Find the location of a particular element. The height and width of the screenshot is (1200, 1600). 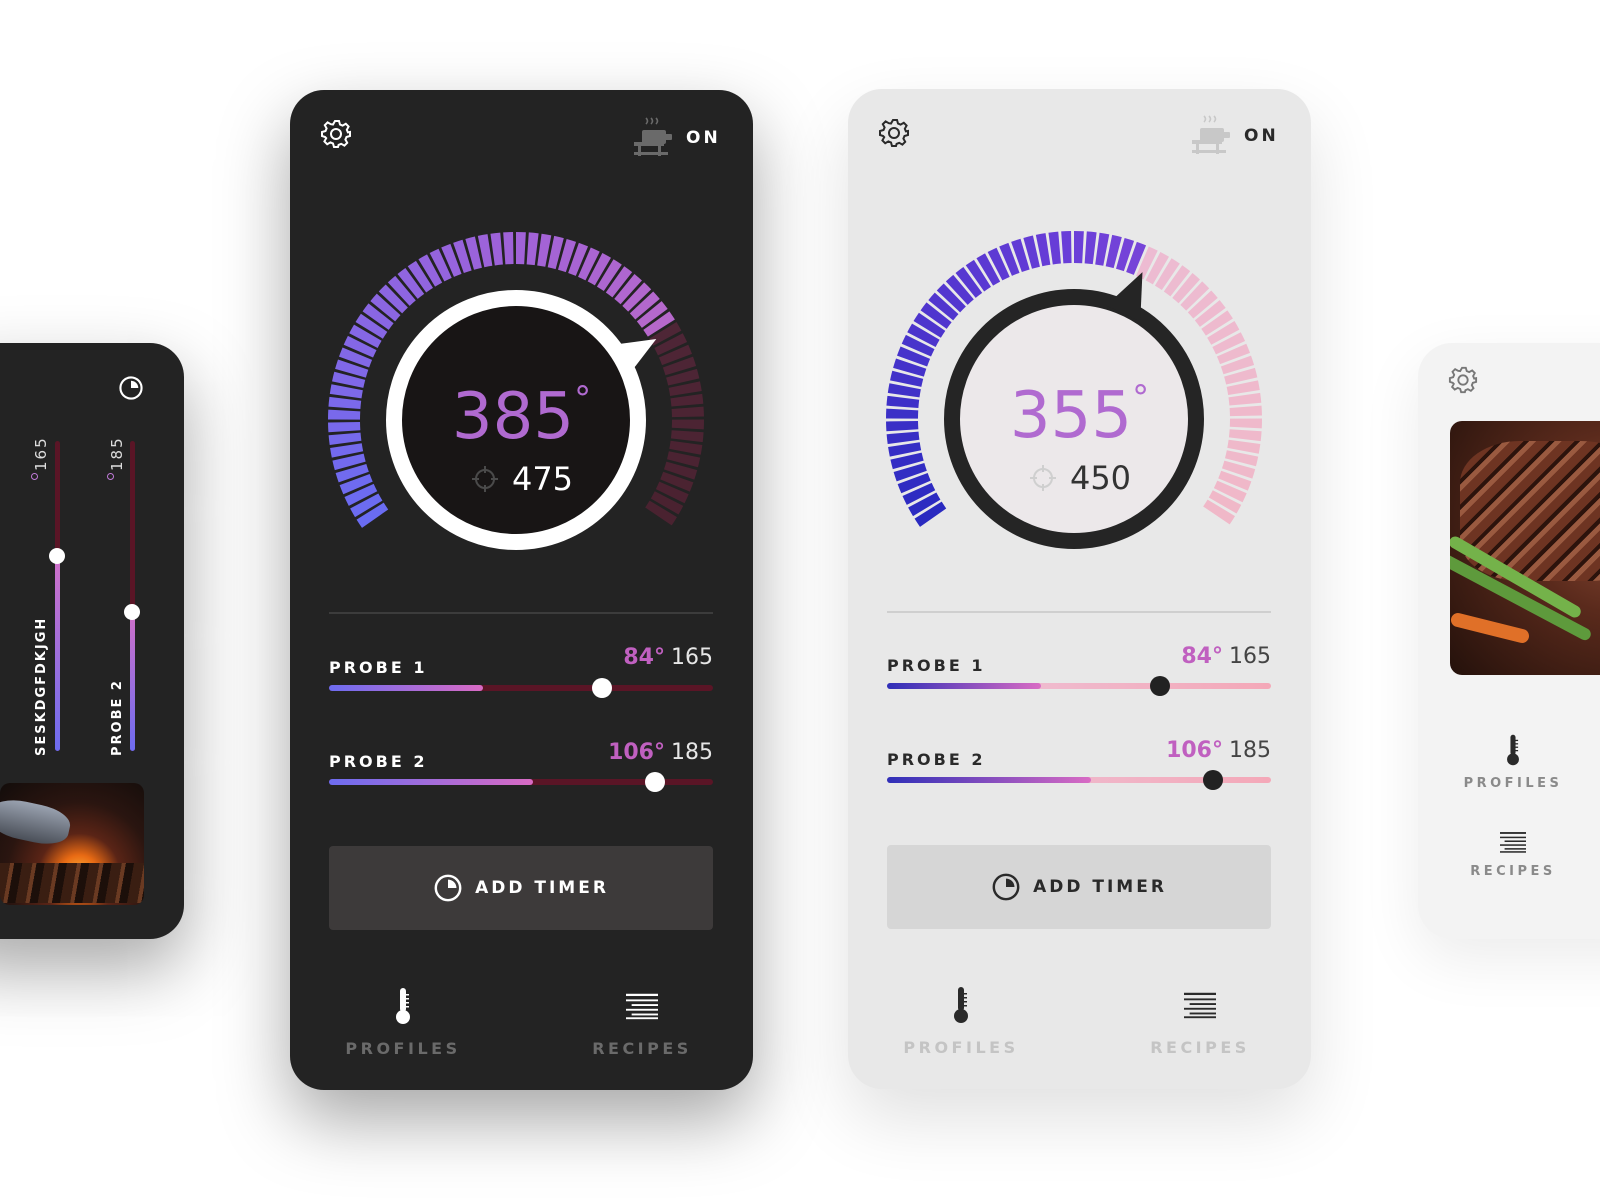

steak-photo is located at coordinates (1525, 548).